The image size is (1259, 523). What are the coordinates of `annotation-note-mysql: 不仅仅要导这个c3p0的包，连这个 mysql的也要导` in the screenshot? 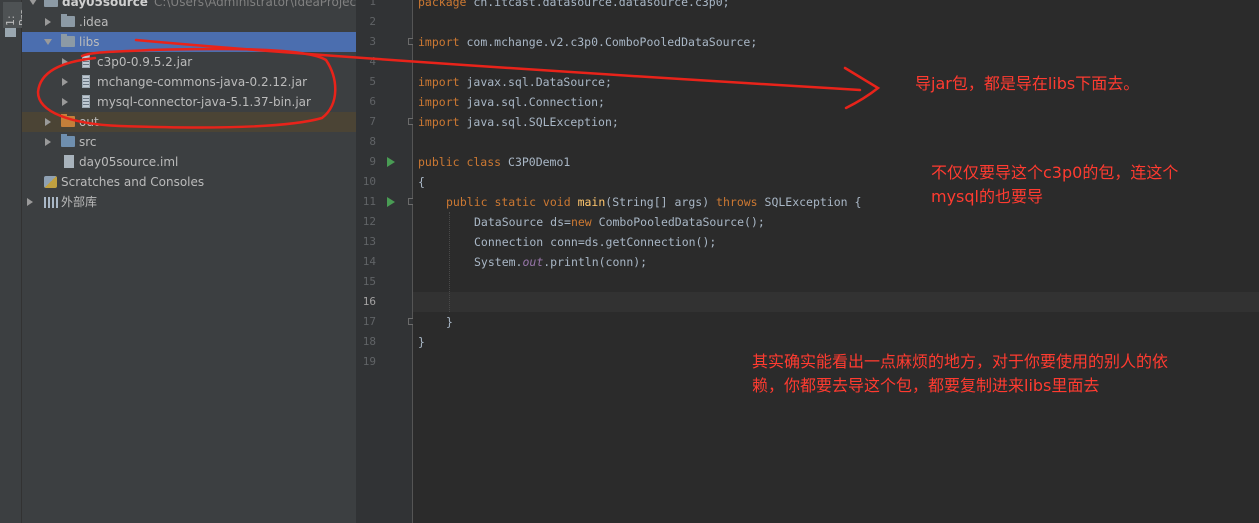 It's located at (1054, 185).